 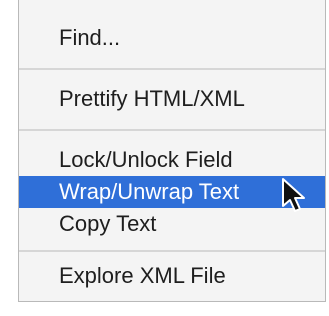 What do you see at coordinates (172, 160) in the screenshot?
I see `menu-item-lock-unlock-field: Lock/Unlock Field` at bounding box center [172, 160].